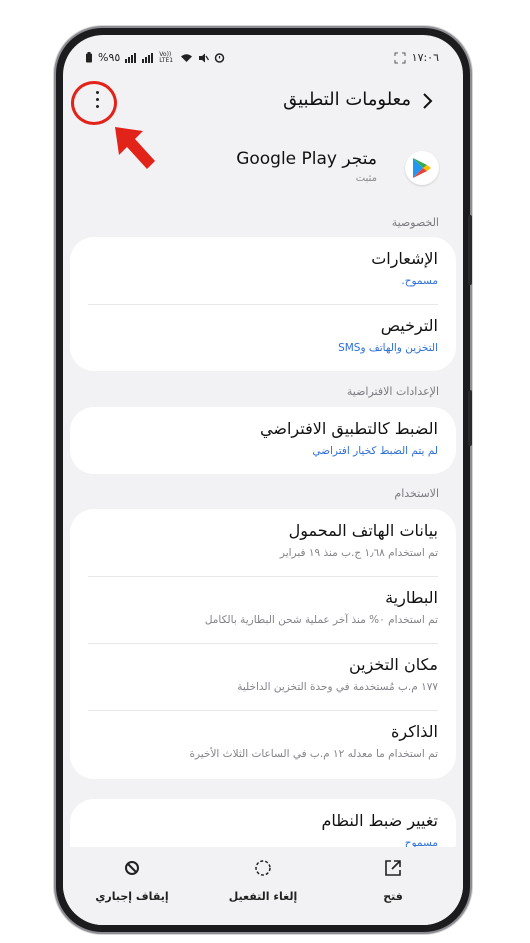 This screenshot has height=943, width=530. What do you see at coordinates (404, 258) in the screenshot?
I see `row-title: الإشعارات` at bounding box center [404, 258].